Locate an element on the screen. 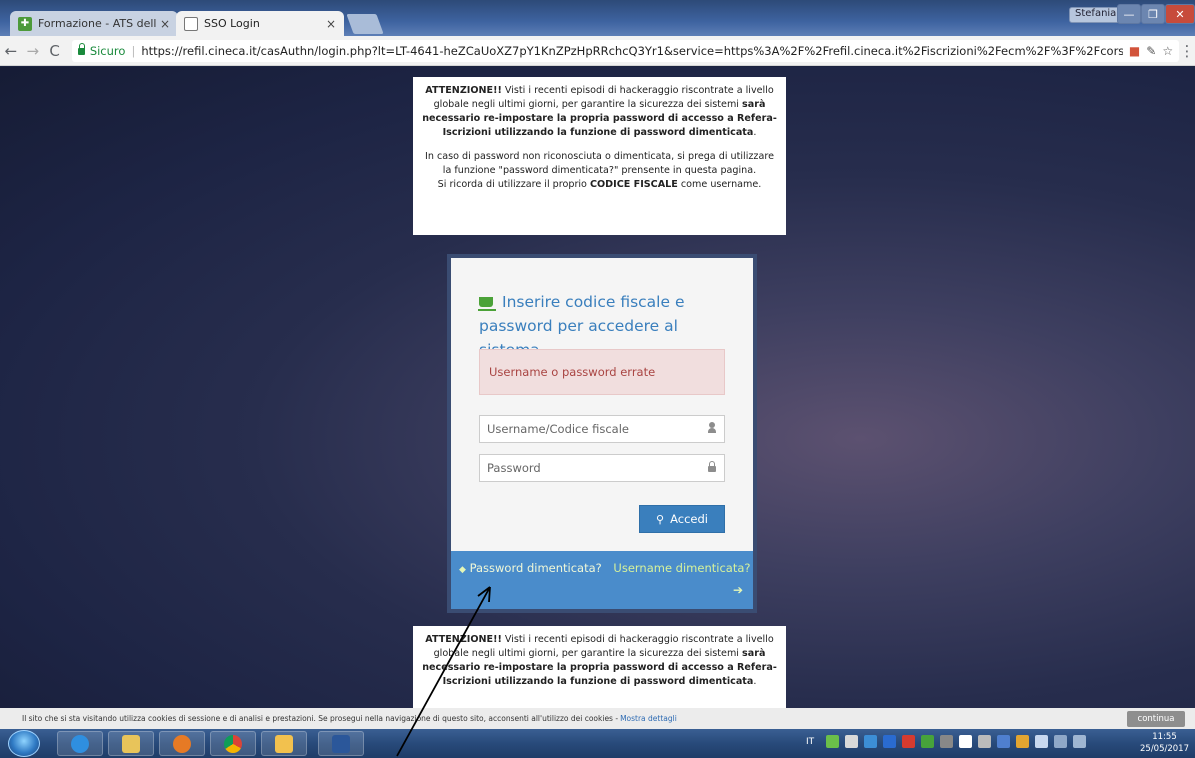  folder-icon is located at coordinates (131, 744).